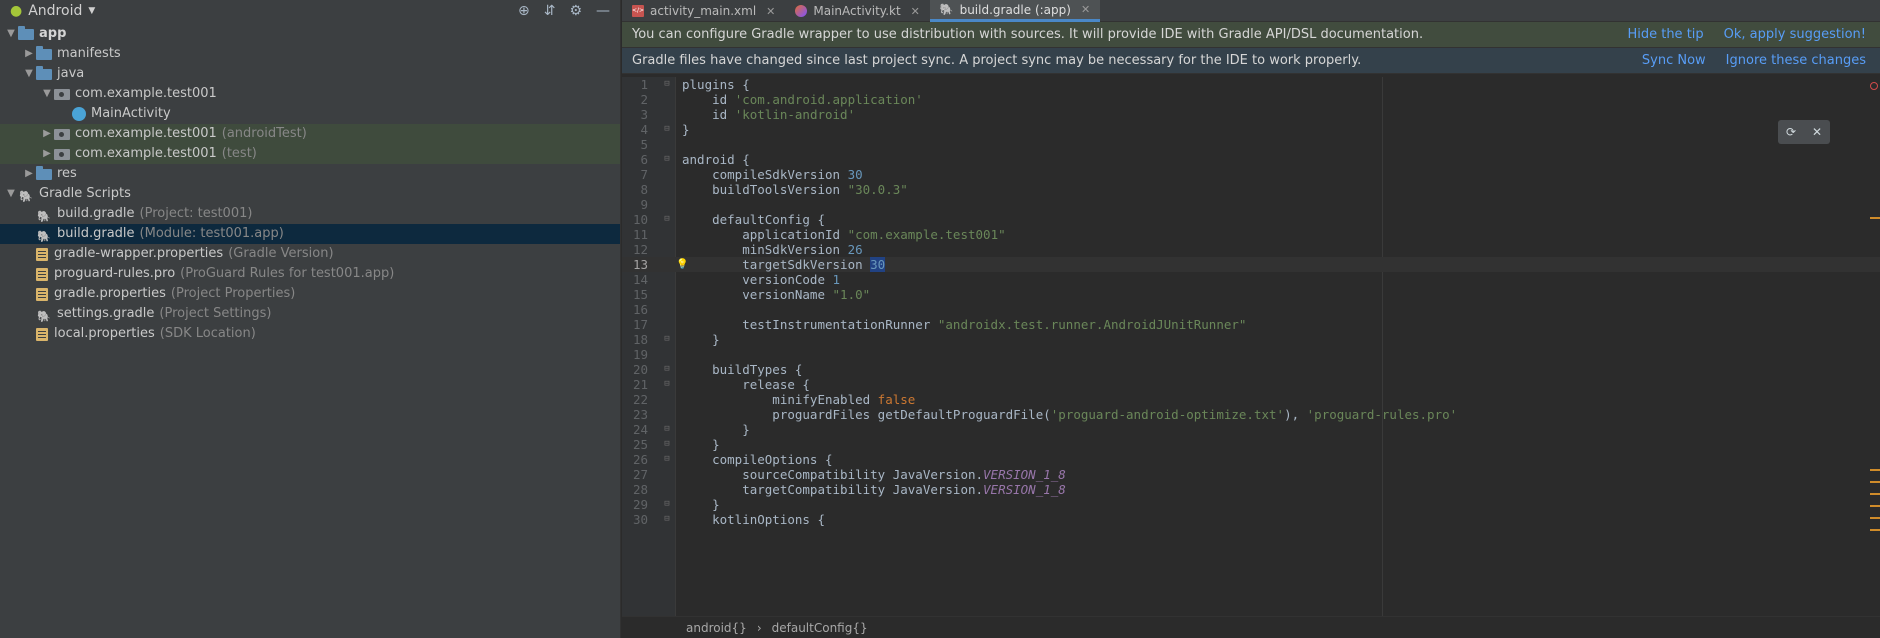 The width and height of the screenshot is (1880, 638). I want to click on scrollbar-markers, so click(1875, 346).